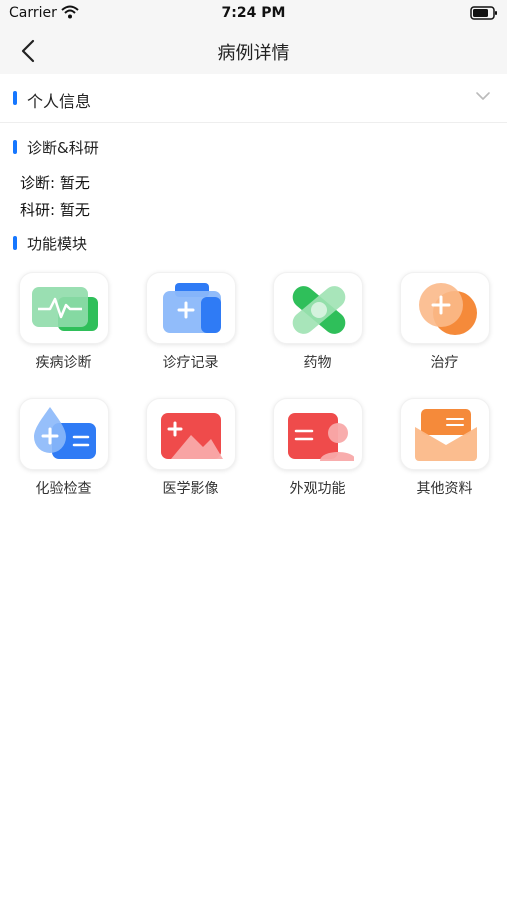  What do you see at coordinates (483, 13) in the screenshot?
I see `battery-icon` at bounding box center [483, 13].